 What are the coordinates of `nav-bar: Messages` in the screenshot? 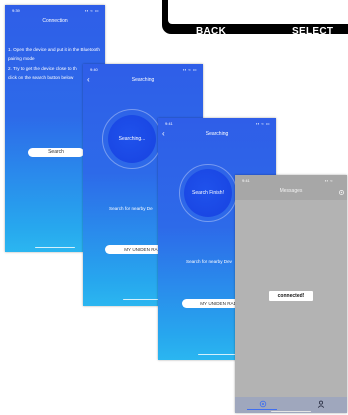 It's located at (291, 192).